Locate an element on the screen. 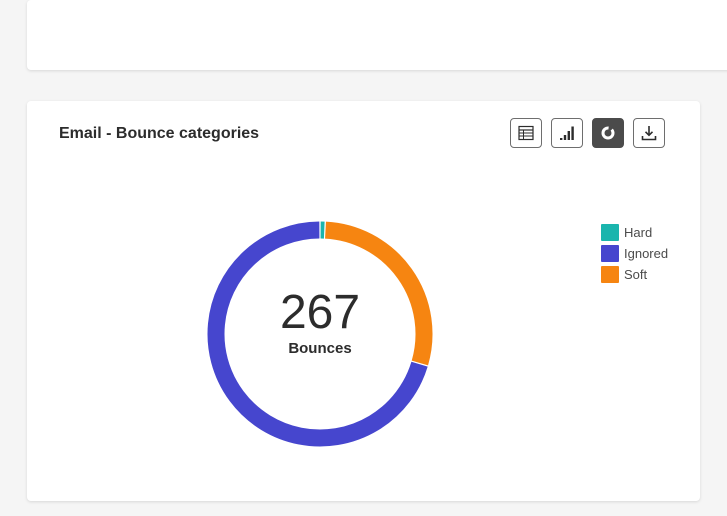 The width and height of the screenshot is (727, 516). legend-item-hard: Hard is located at coordinates (634, 232).